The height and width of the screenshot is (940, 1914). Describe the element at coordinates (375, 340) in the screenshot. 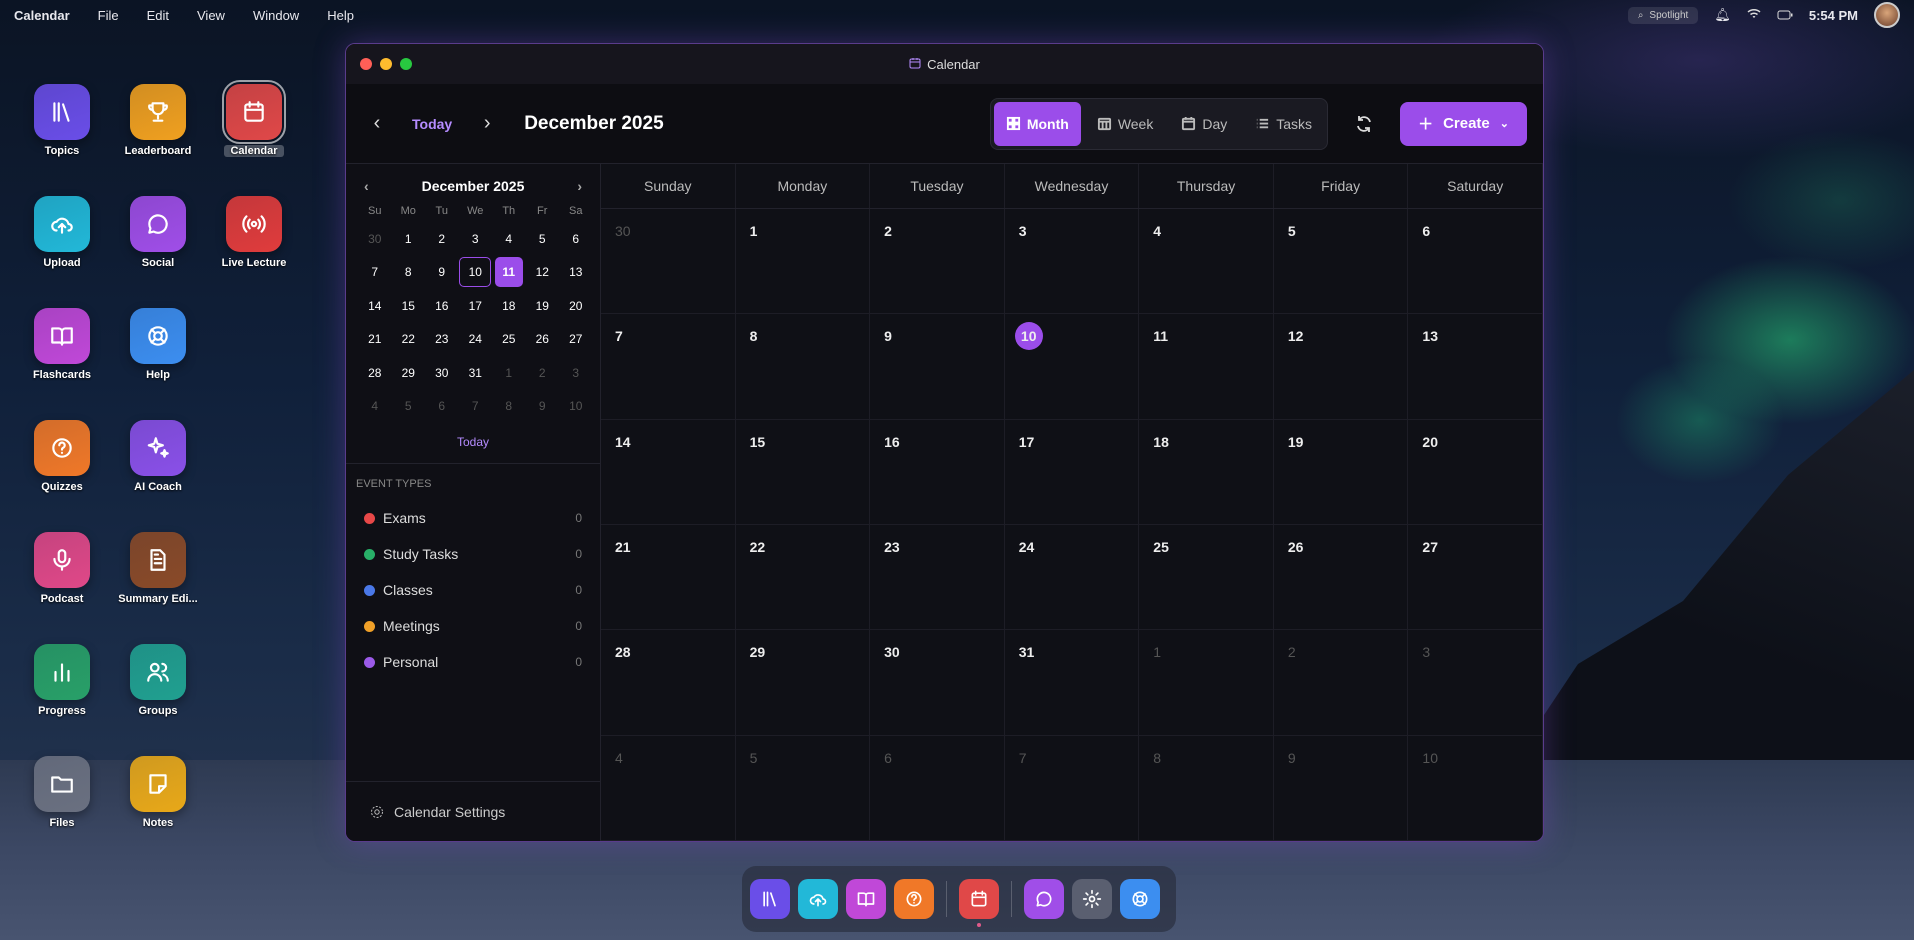

I see `mini-day: 21` at that location.